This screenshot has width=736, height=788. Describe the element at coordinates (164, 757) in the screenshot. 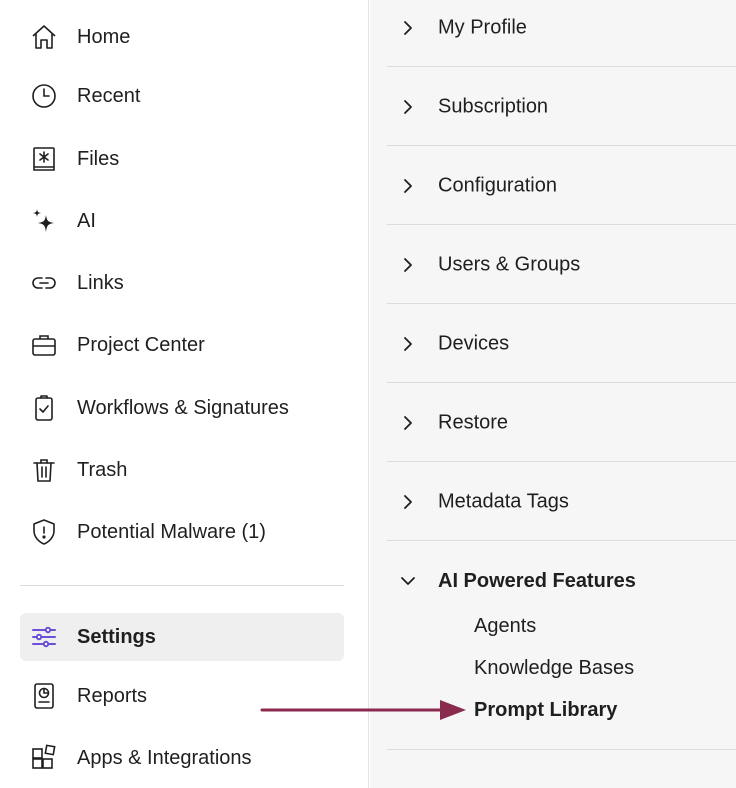

I see `sidebar-item-label: Apps & Integrations` at that location.